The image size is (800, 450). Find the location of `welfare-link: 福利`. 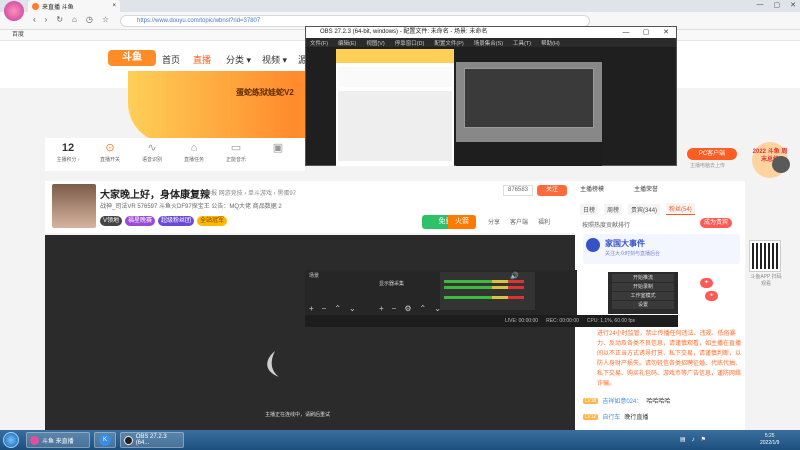

welfare-link: 福利 is located at coordinates (544, 221).